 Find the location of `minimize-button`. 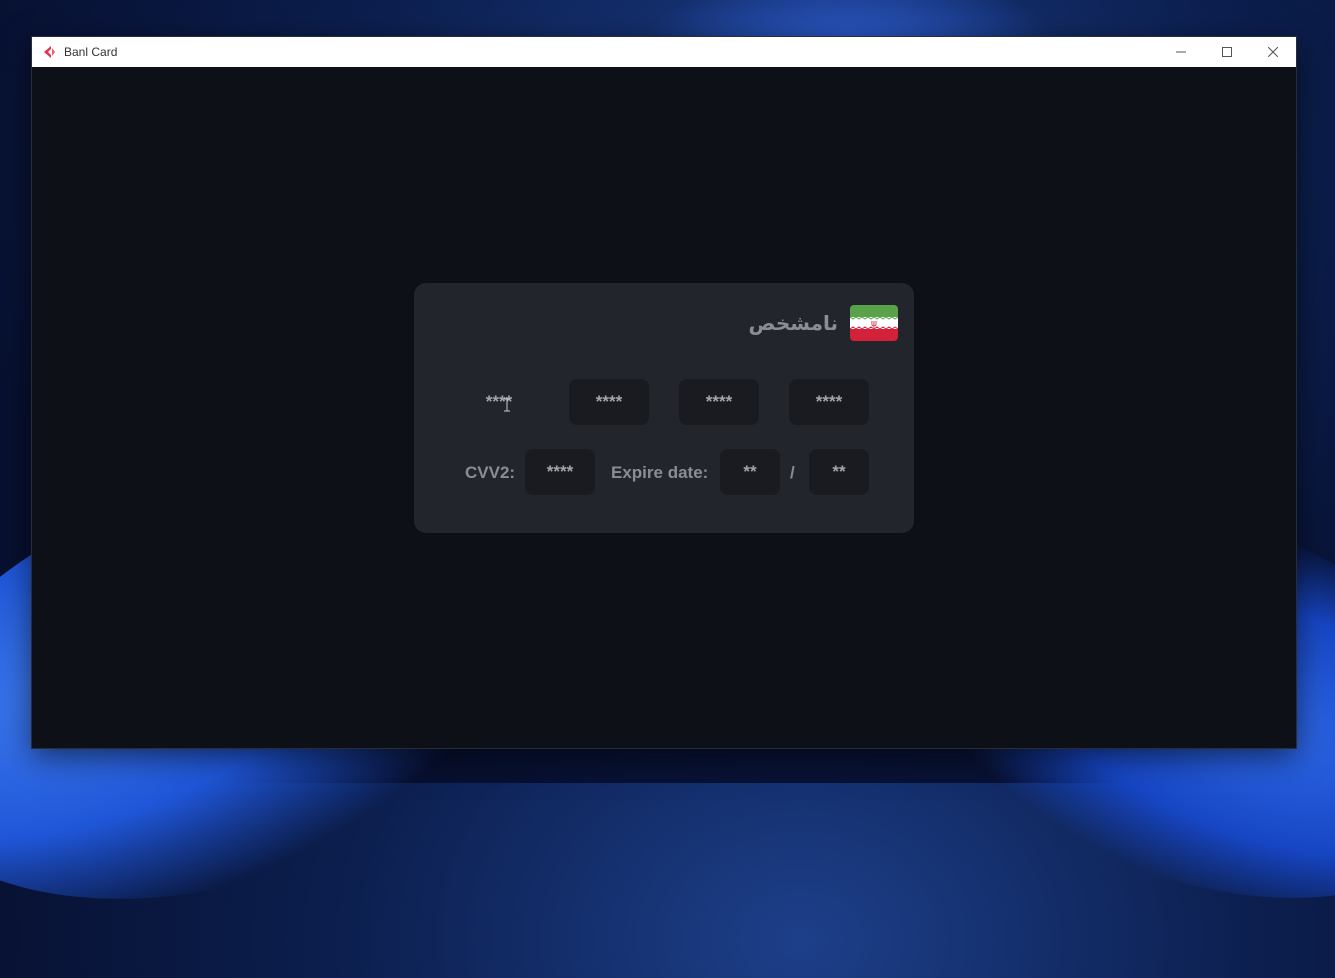

minimize-button is located at coordinates (1181, 52).